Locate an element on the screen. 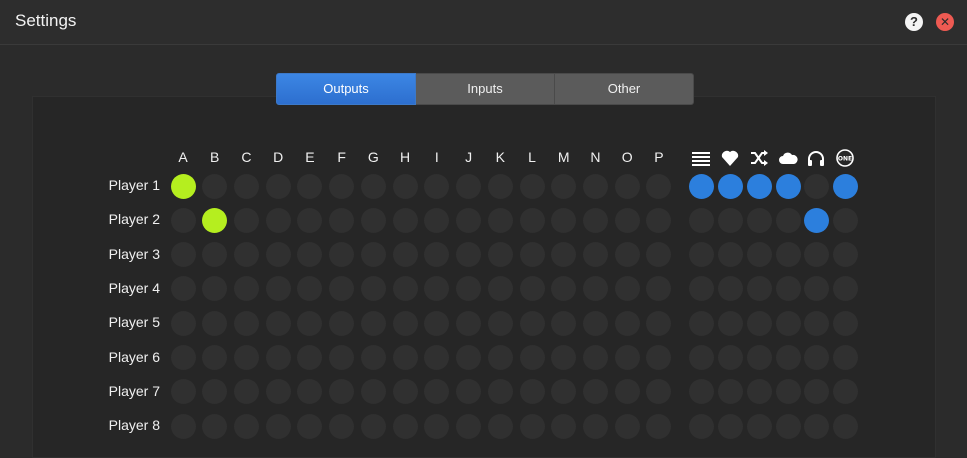  tab-outputs: Outputs is located at coordinates (346, 89).